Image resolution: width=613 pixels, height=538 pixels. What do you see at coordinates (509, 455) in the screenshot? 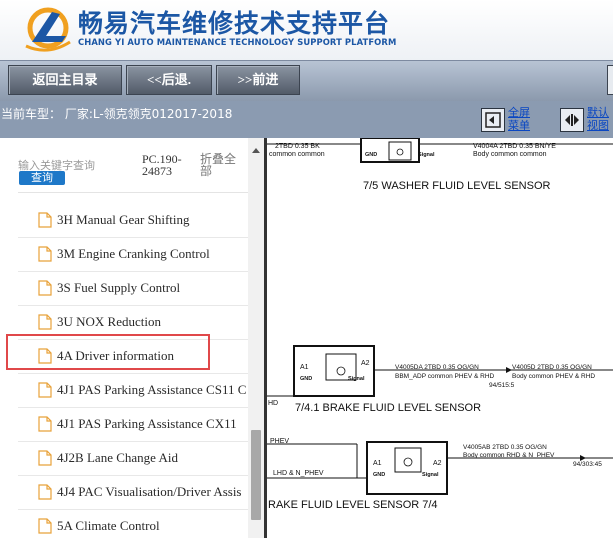
I see `diagram-text: Body common RHD & N_PHEV` at bounding box center [509, 455].